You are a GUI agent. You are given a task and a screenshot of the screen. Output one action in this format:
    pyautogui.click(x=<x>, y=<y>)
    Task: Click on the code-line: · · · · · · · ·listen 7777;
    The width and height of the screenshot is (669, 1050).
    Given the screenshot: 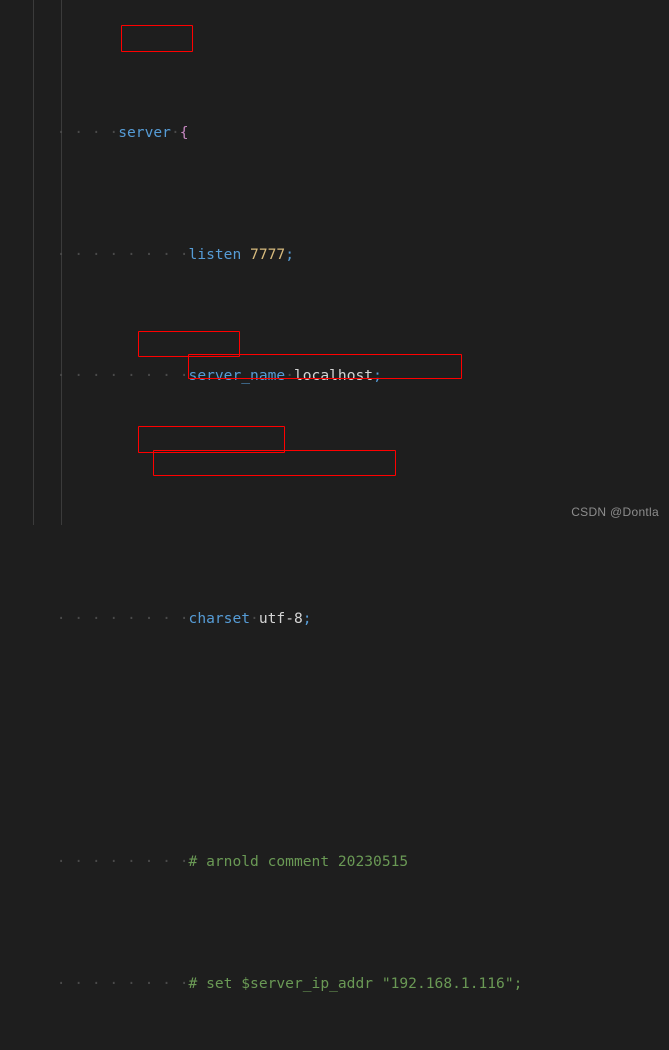 What is the action you would take?
    pyautogui.click(x=334, y=241)
    